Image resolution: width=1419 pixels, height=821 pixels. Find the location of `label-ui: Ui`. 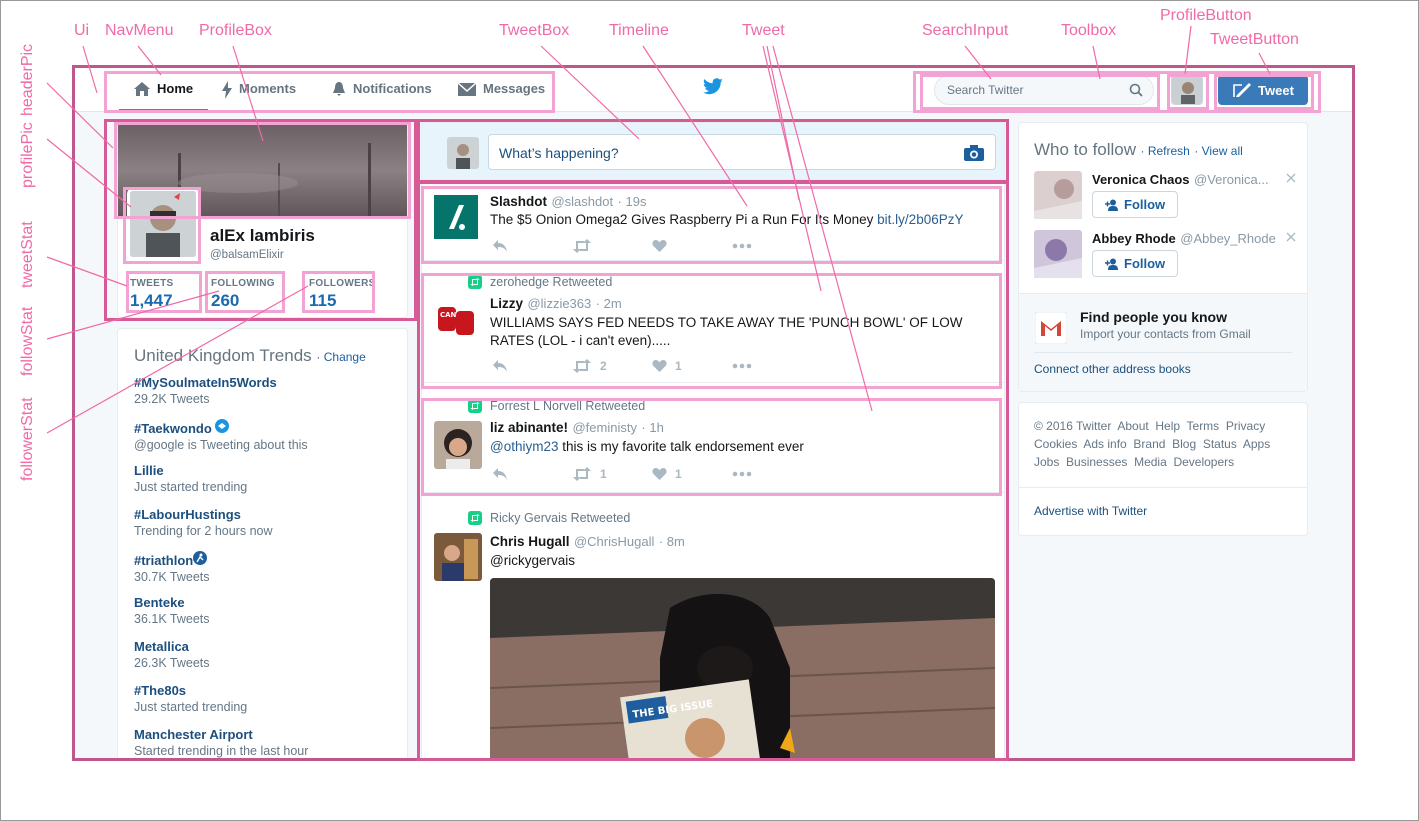

label-ui: Ui is located at coordinates (82, 30).